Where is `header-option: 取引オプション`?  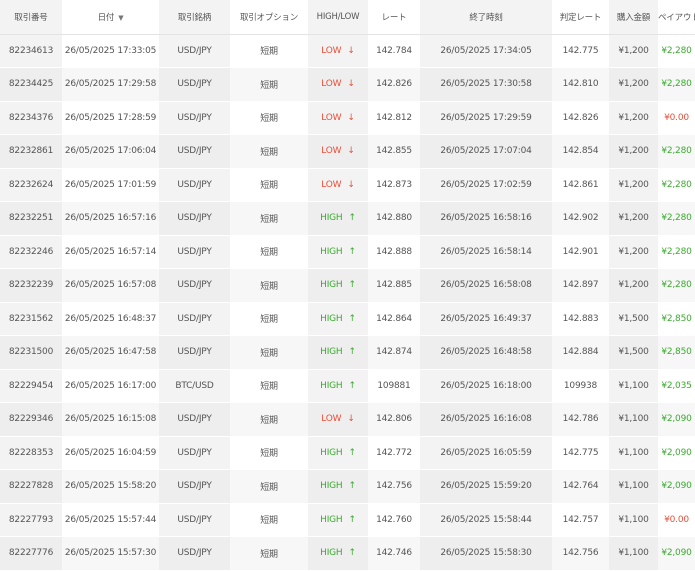 header-option: 取引オプション is located at coordinates (269, 17).